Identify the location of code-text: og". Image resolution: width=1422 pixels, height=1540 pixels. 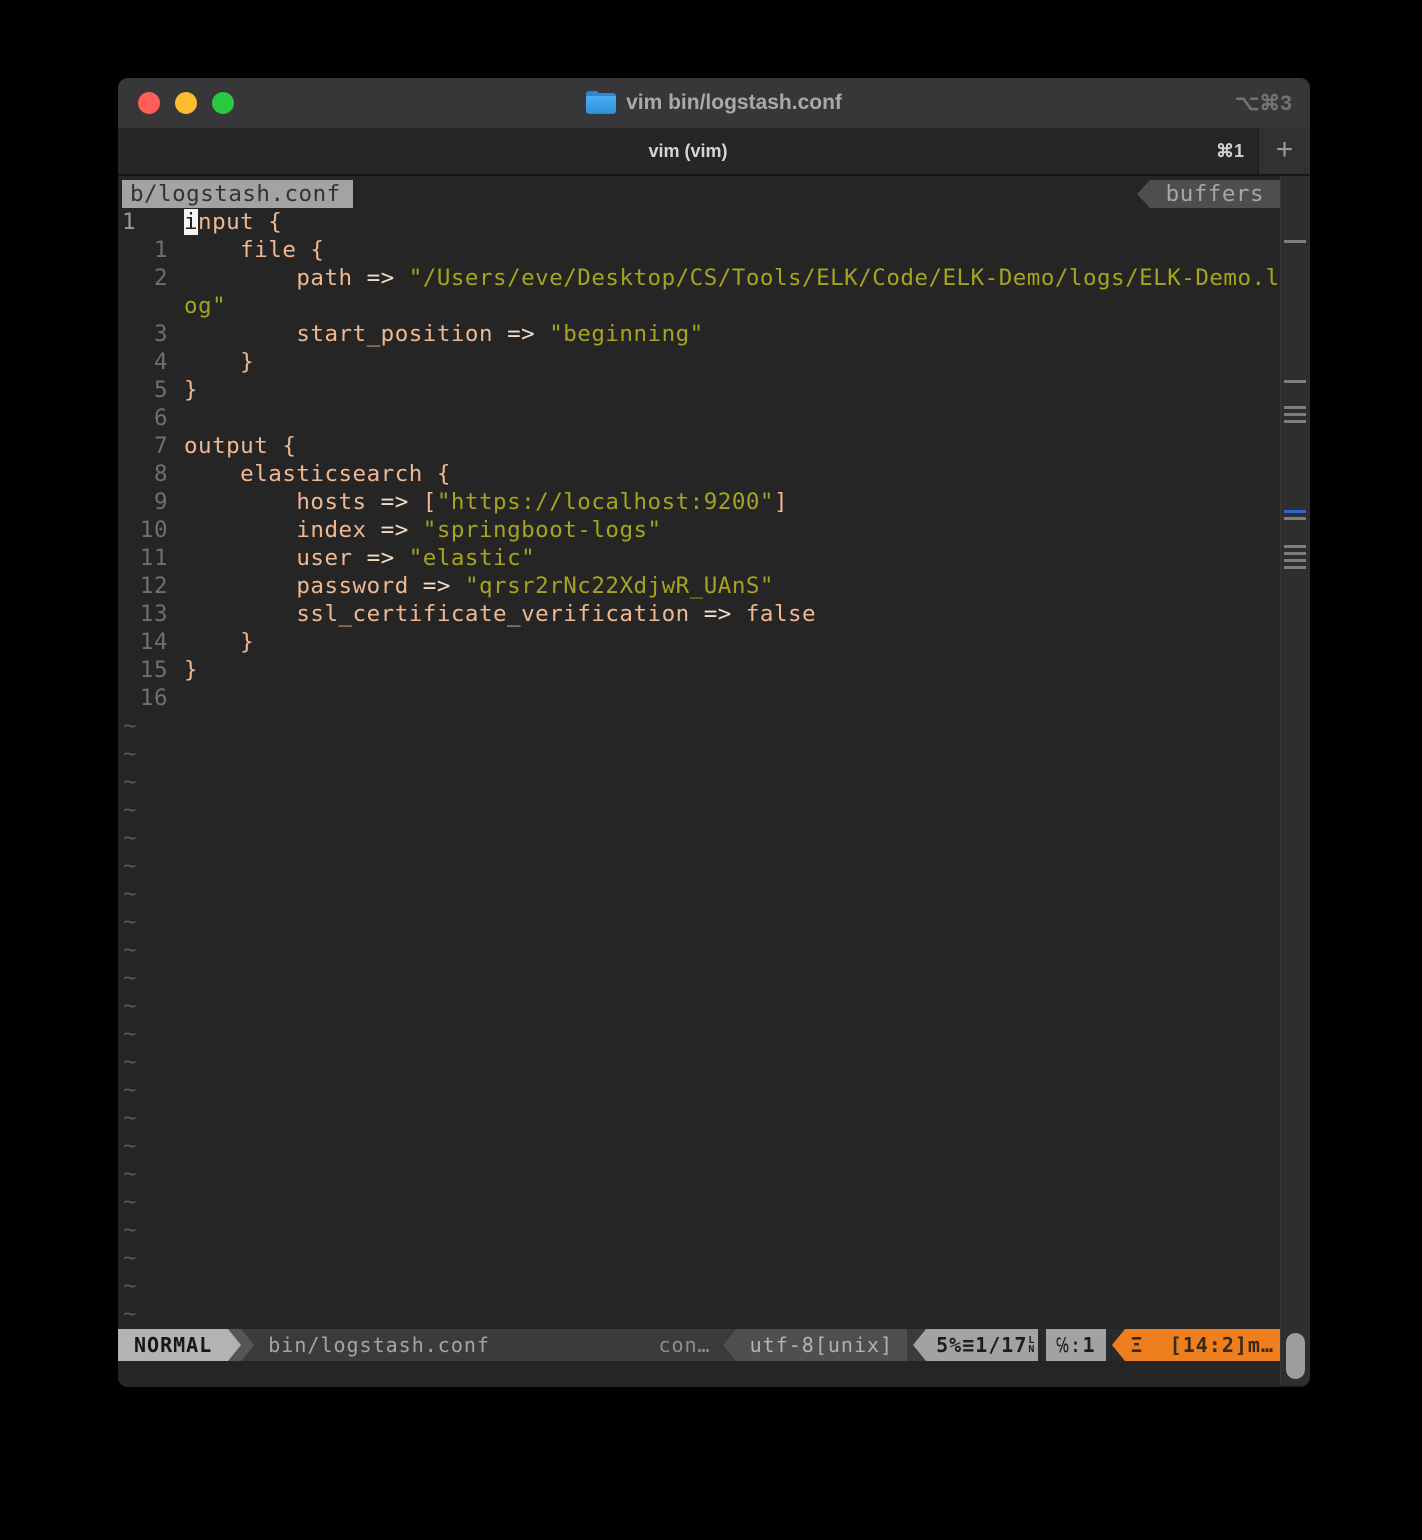
(205, 306).